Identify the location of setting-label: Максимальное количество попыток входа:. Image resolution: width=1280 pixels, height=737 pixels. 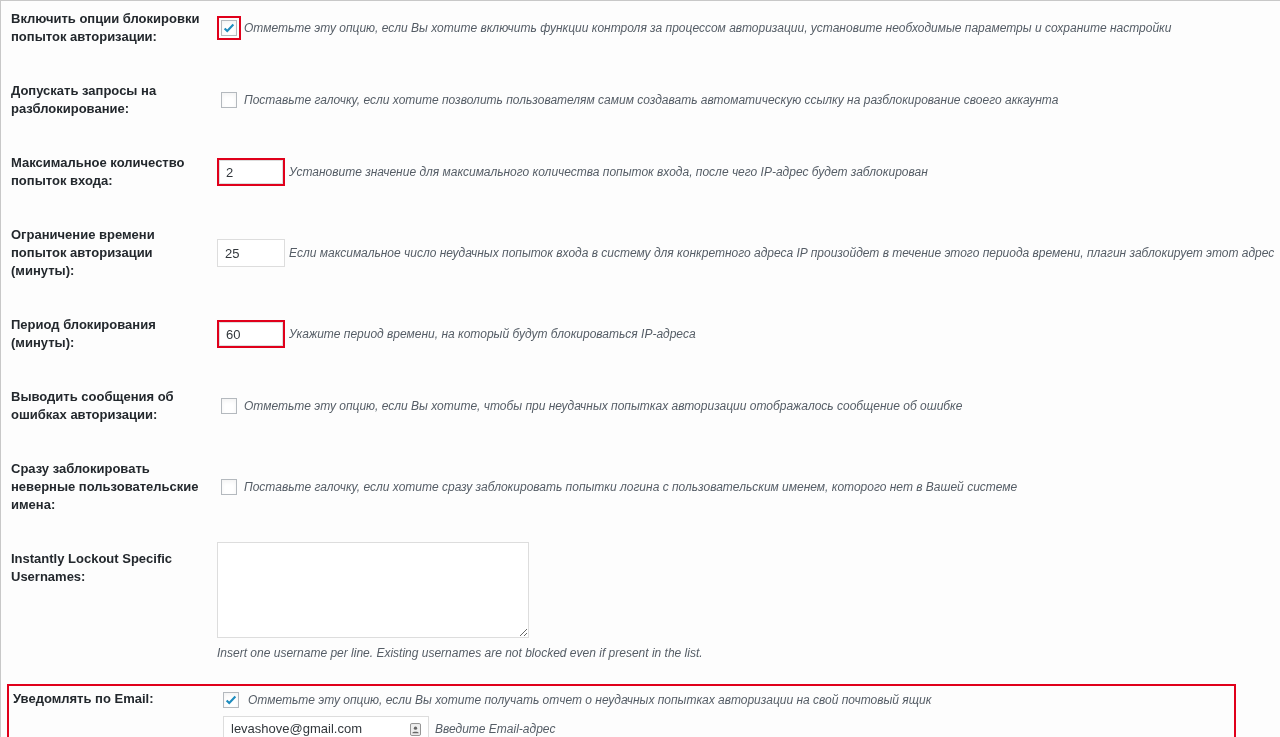
(98, 172).